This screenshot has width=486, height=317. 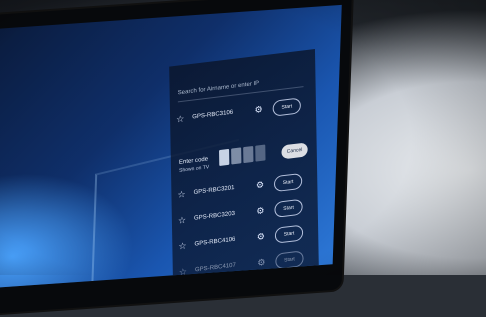 I want to click on cancel-button: Cancel, so click(x=294, y=151).